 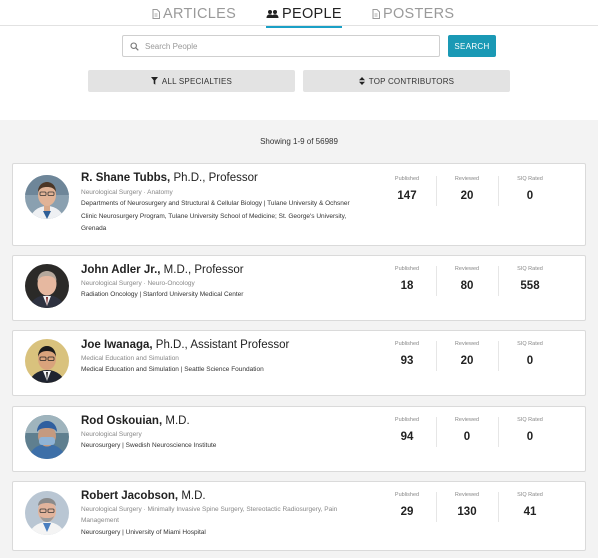 What do you see at coordinates (130, 358) in the screenshot?
I see `person-specialty: Medical Education and Simulation` at bounding box center [130, 358].